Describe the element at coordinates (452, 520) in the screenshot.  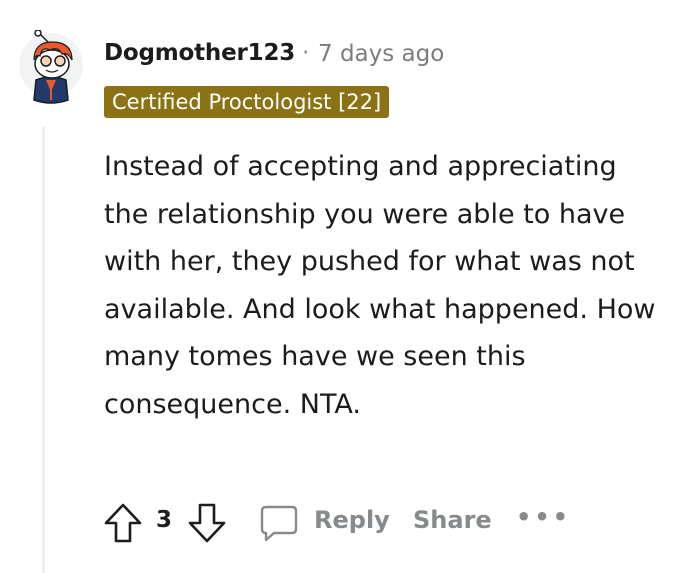
I see `share-button: Share` at that location.